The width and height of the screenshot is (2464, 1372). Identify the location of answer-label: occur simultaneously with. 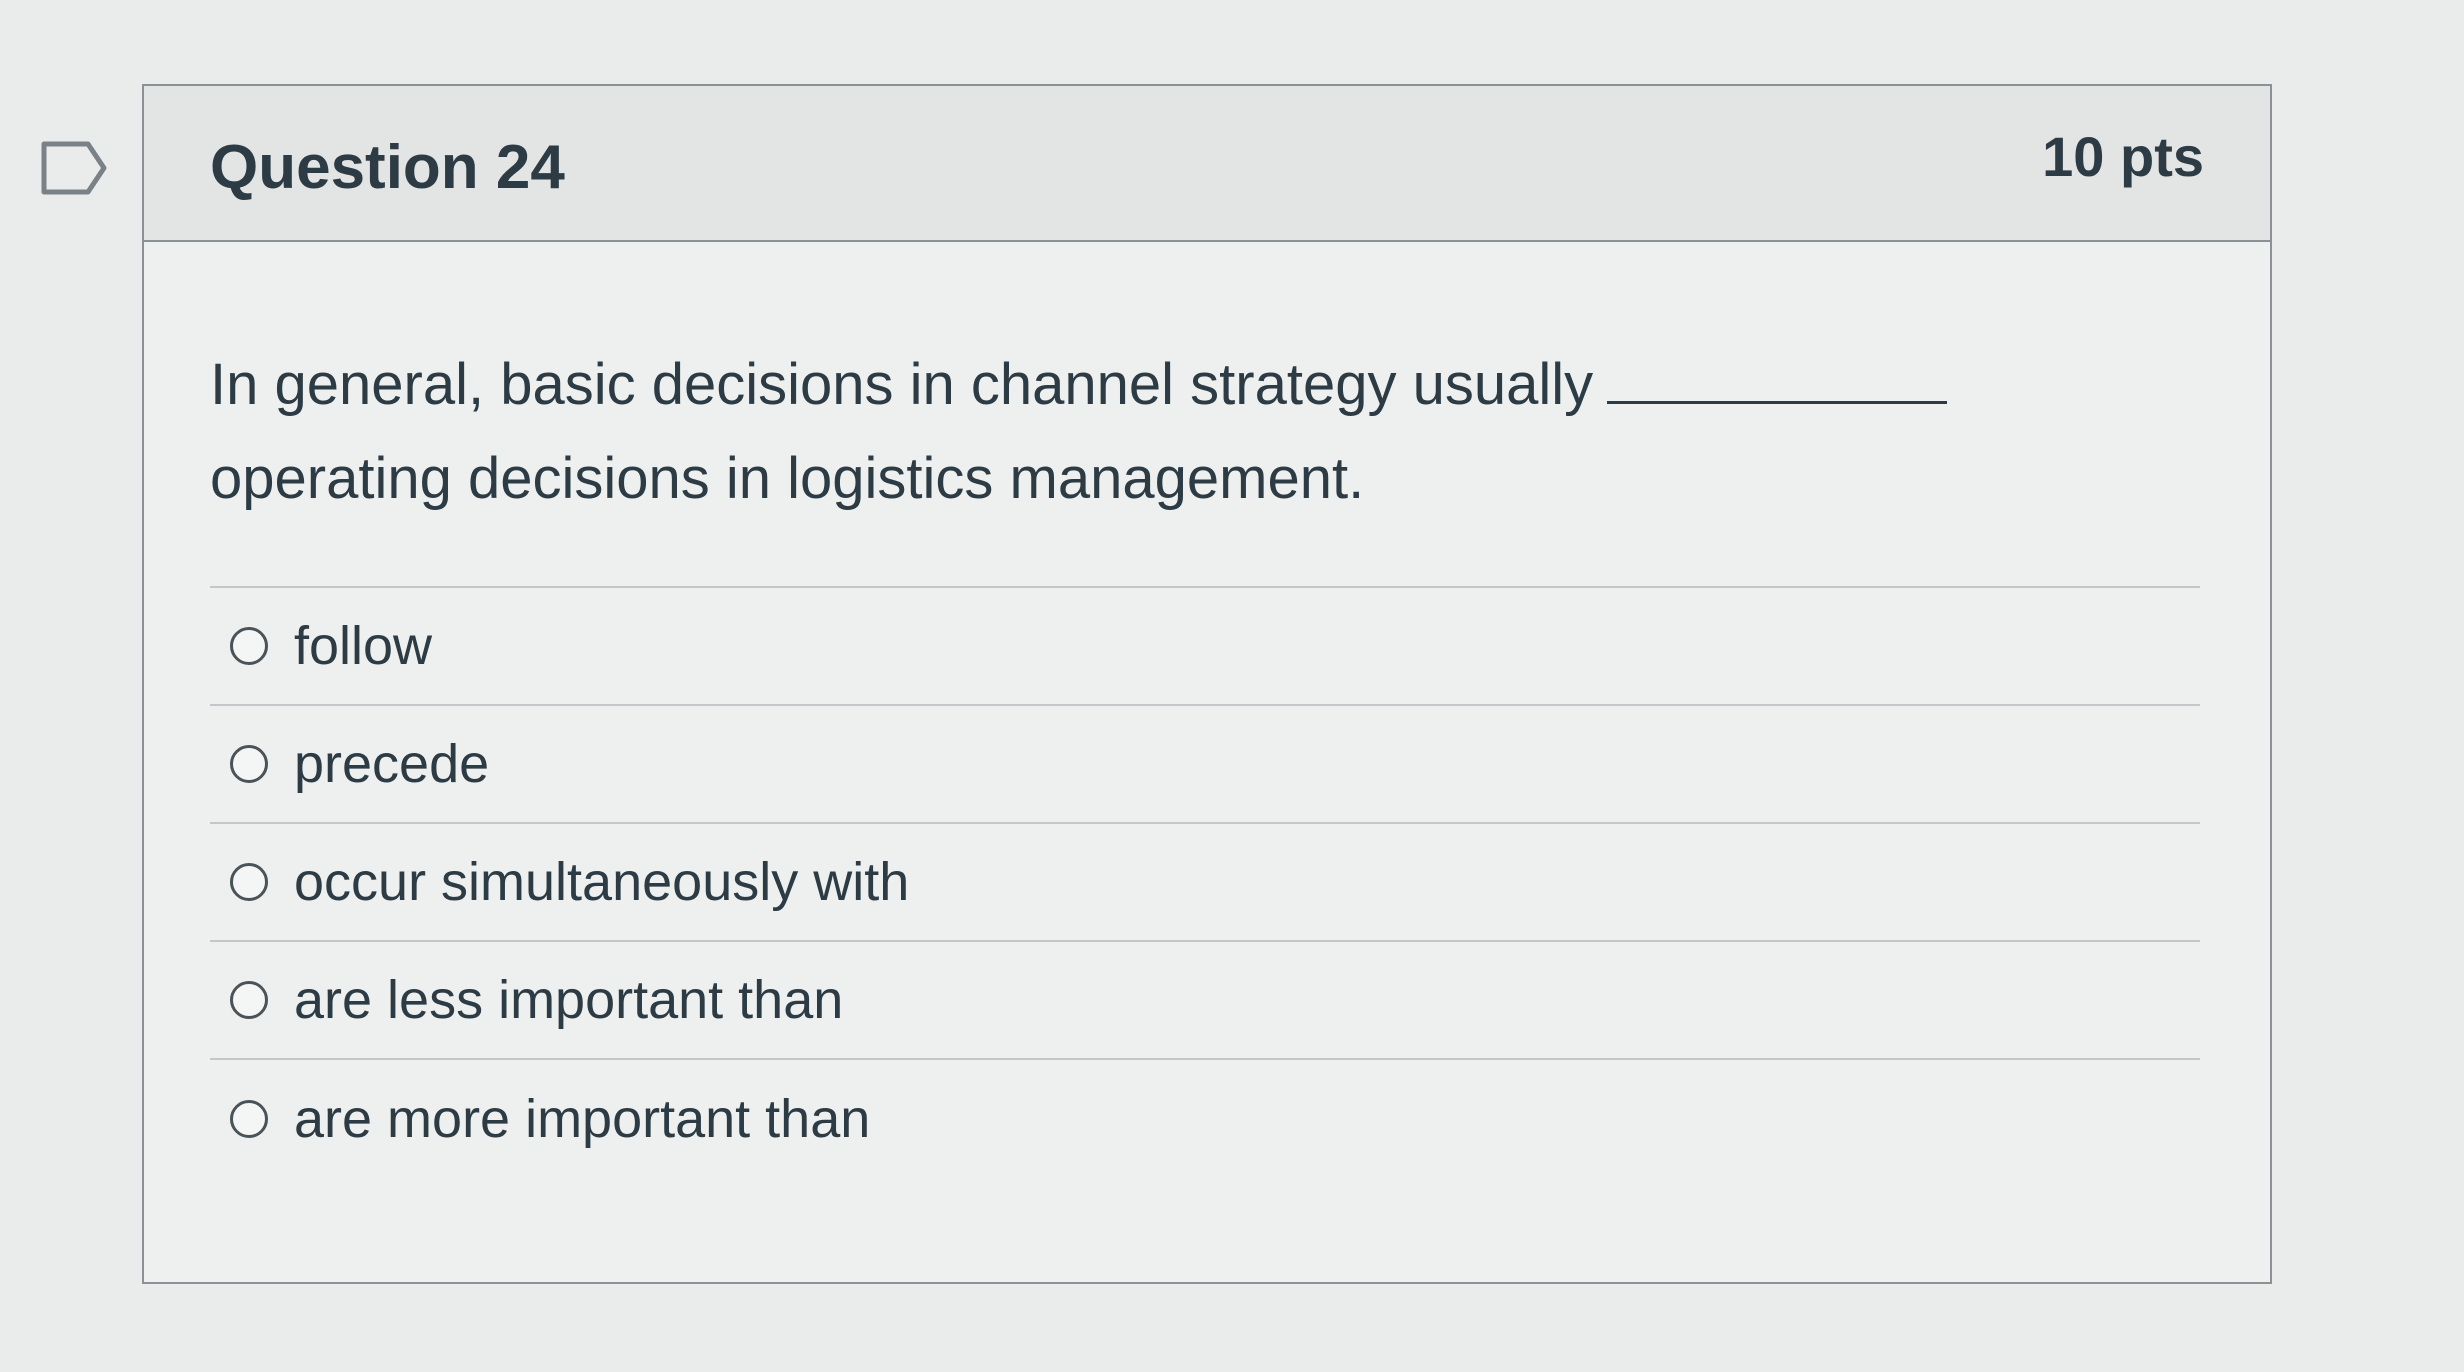
(601, 882).